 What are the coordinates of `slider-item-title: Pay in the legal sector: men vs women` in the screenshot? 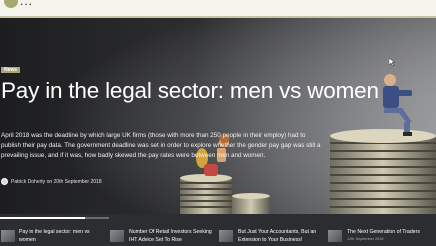 It's located at (63, 236).